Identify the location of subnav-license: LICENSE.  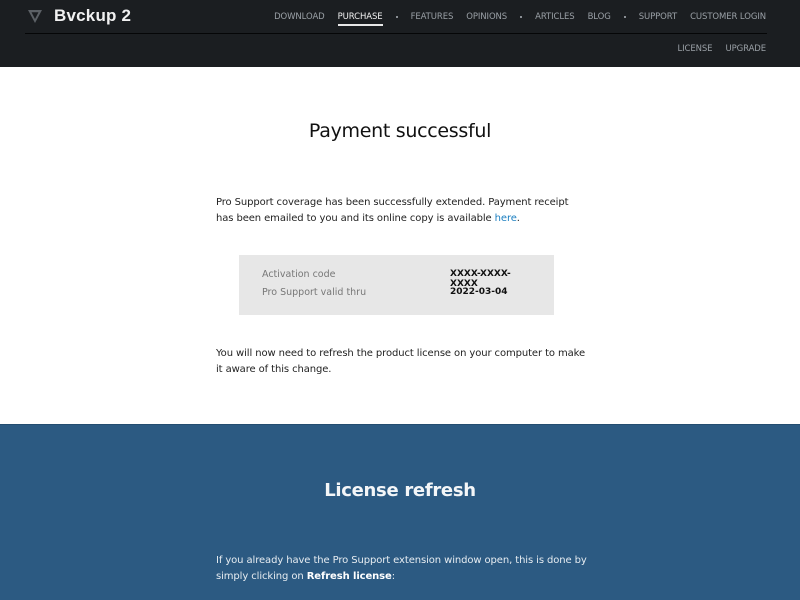
(694, 49).